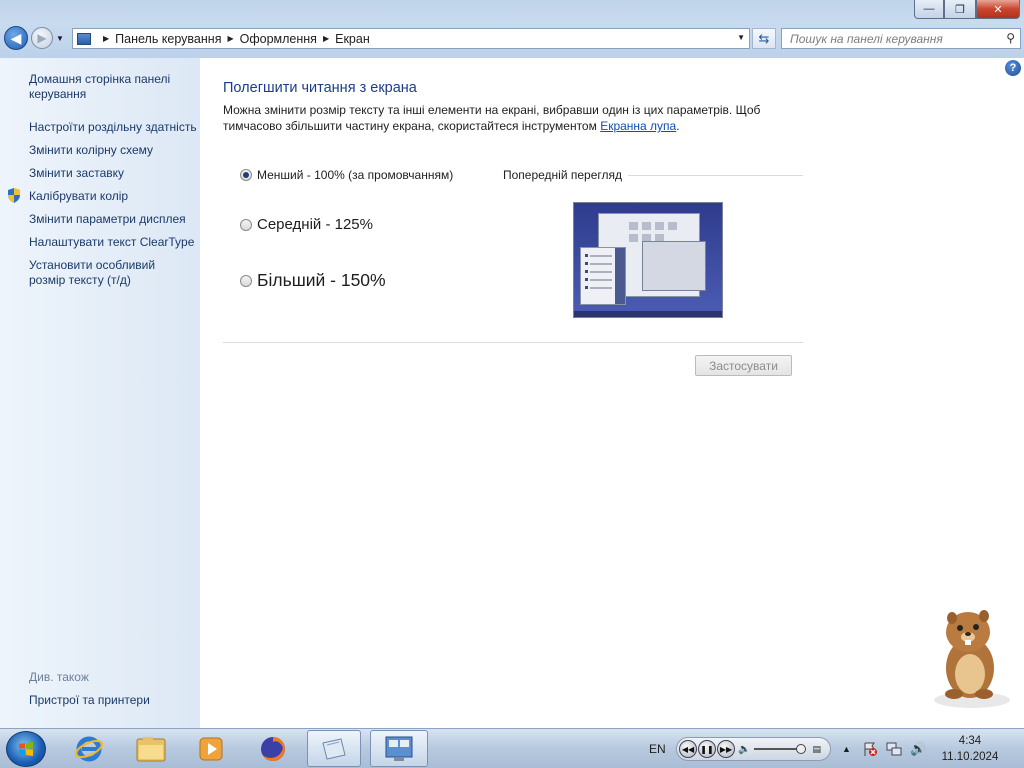 The width and height of the screenshot is (1024, 768). What do you see at coordinates (278, 39) in the screenshot?
I see `breadcrumb-appearance: Оформлення` at bounding box center [278, 39].